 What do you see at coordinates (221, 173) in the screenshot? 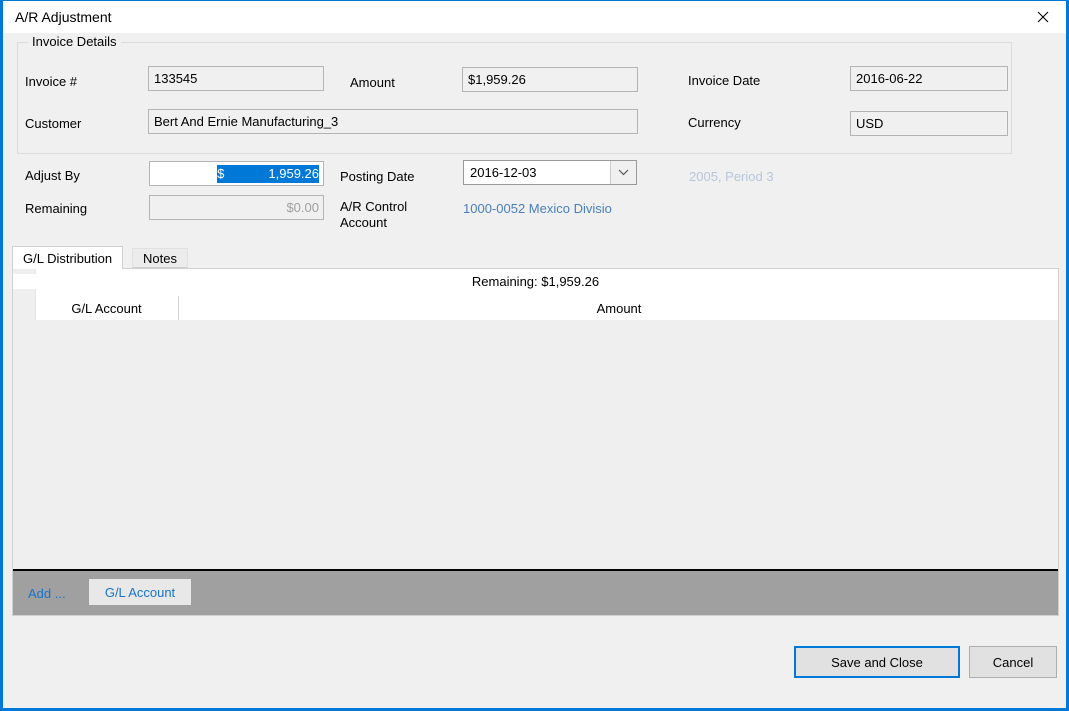
I see `adjust-by-currency-symbol: $` at bounding box center [221, 173].